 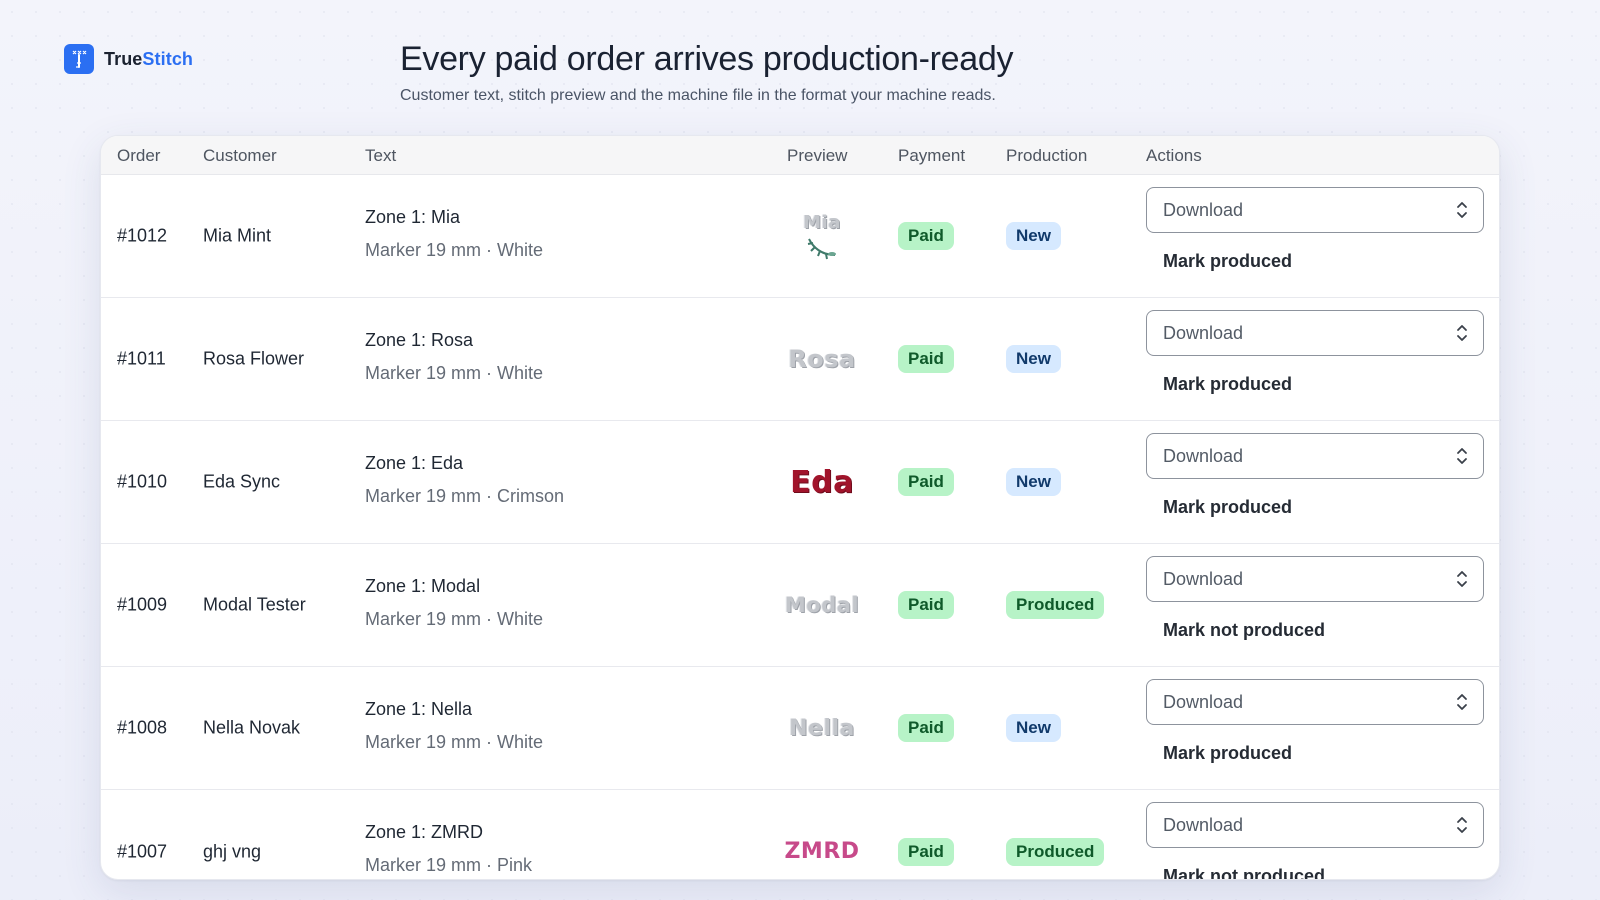 I want to click on order-id: #1012, so click(x=142, y=236).